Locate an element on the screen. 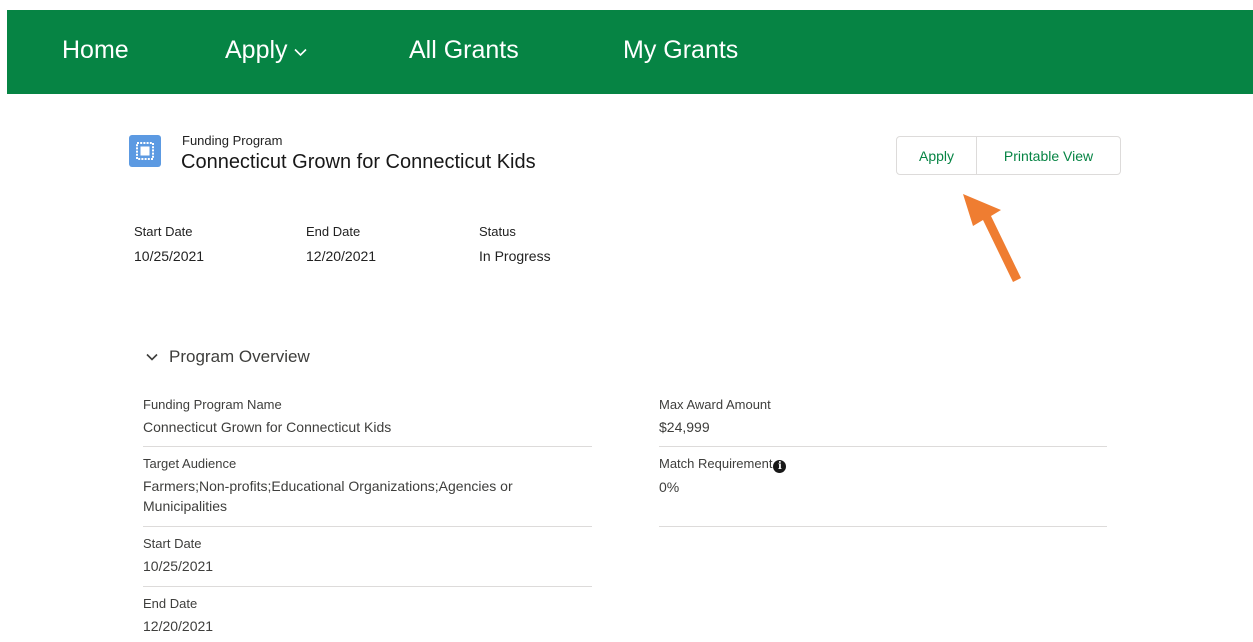  field-start-date: Start Date 10/25/2021 is located at coordinates (367, 561).